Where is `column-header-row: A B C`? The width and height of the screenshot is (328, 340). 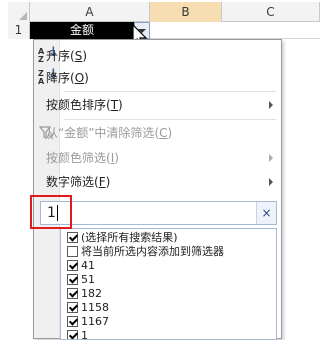 column-header-row: A B C is located at coordinates (164, 12).